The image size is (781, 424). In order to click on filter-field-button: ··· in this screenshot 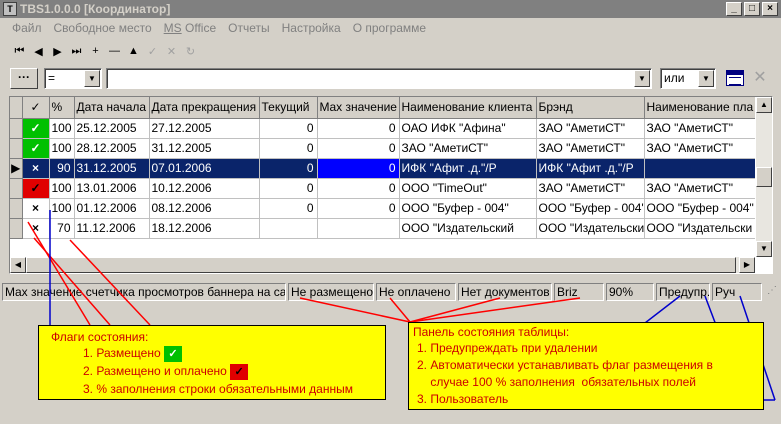, I will do `click(24, 78)`.